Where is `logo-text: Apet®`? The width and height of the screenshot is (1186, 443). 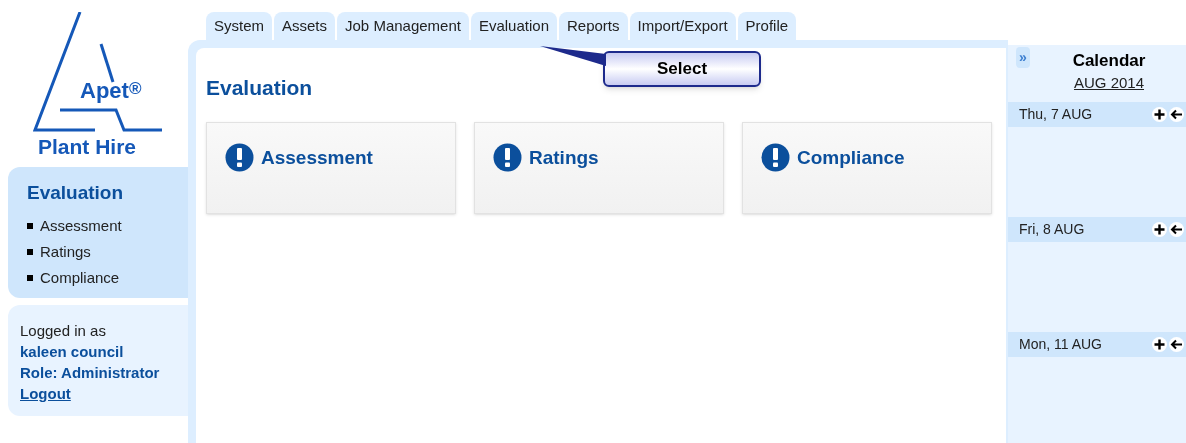
logo-text: Apet® is located at coordinates (111, 91).